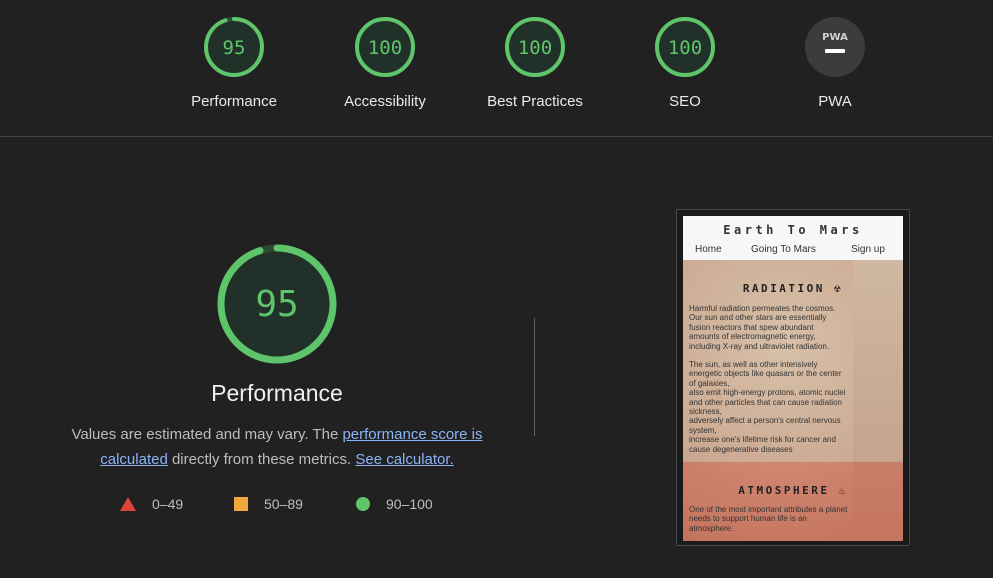 Image resolution: width=993 pixels, height=578 pixels. What do you see at coordinates (868, 249) in the screenshot?
I see `nav-sign-up: Sign up` at bounding box center [868, 249].